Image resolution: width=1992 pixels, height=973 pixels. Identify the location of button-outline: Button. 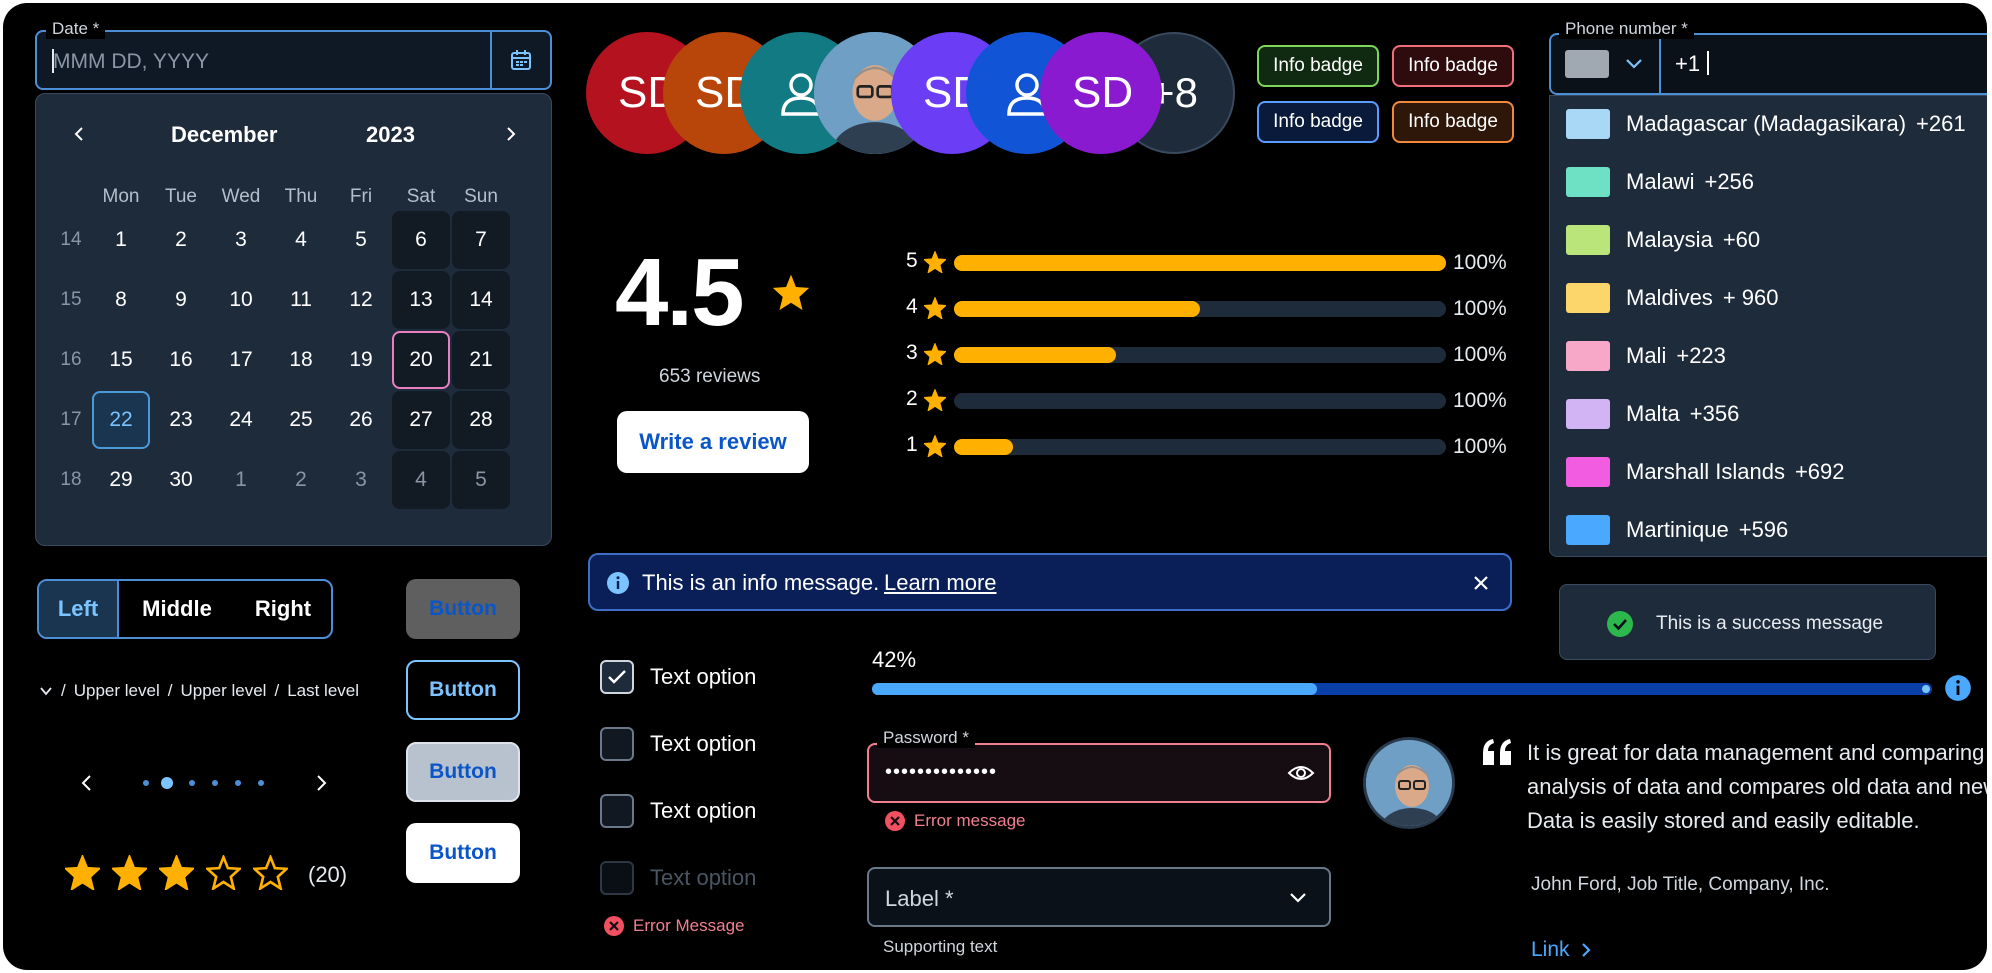
(463, 690).